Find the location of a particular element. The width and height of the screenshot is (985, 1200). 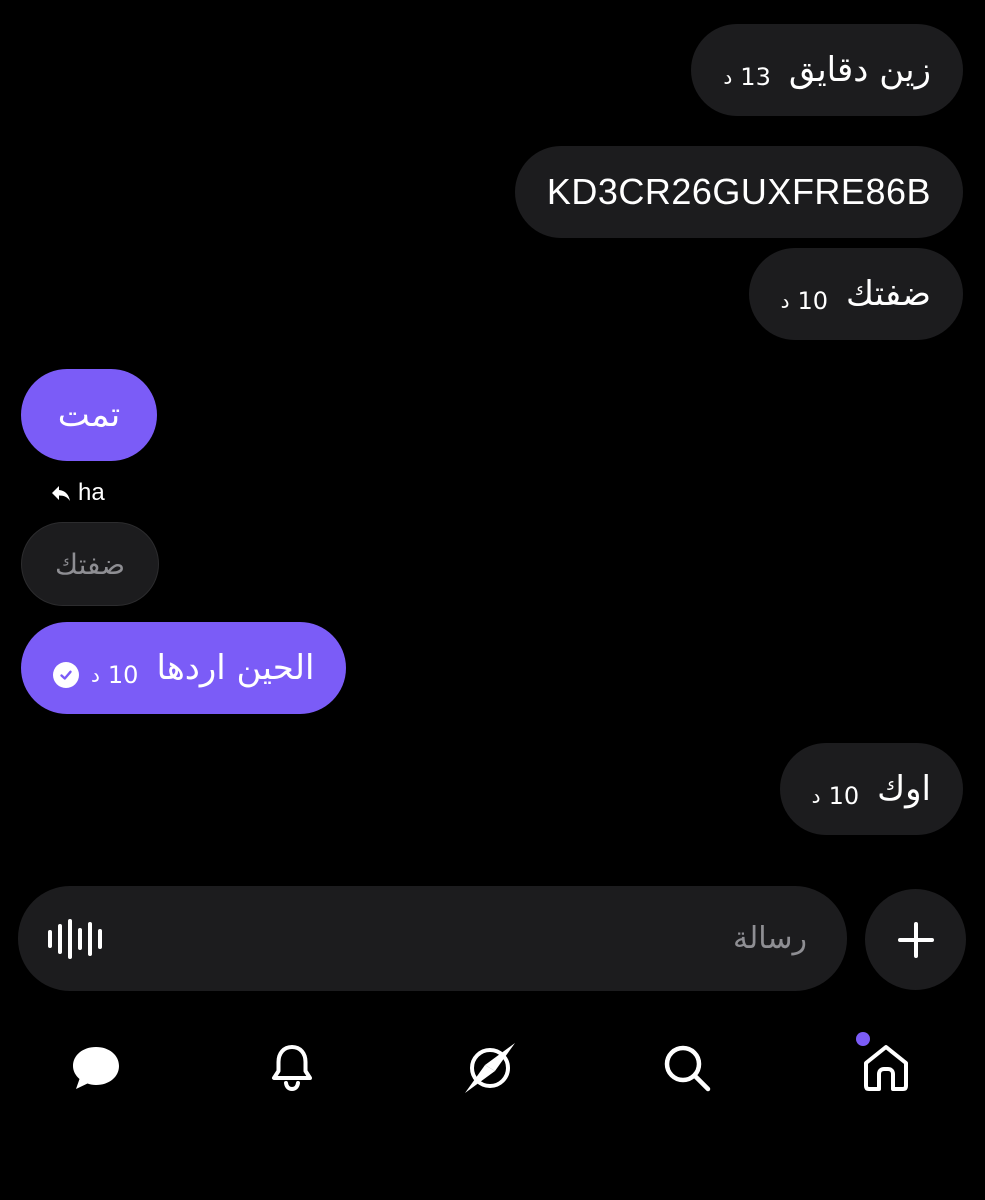

quoted-message-text: ضفتك is located at coordinates (90, 564).